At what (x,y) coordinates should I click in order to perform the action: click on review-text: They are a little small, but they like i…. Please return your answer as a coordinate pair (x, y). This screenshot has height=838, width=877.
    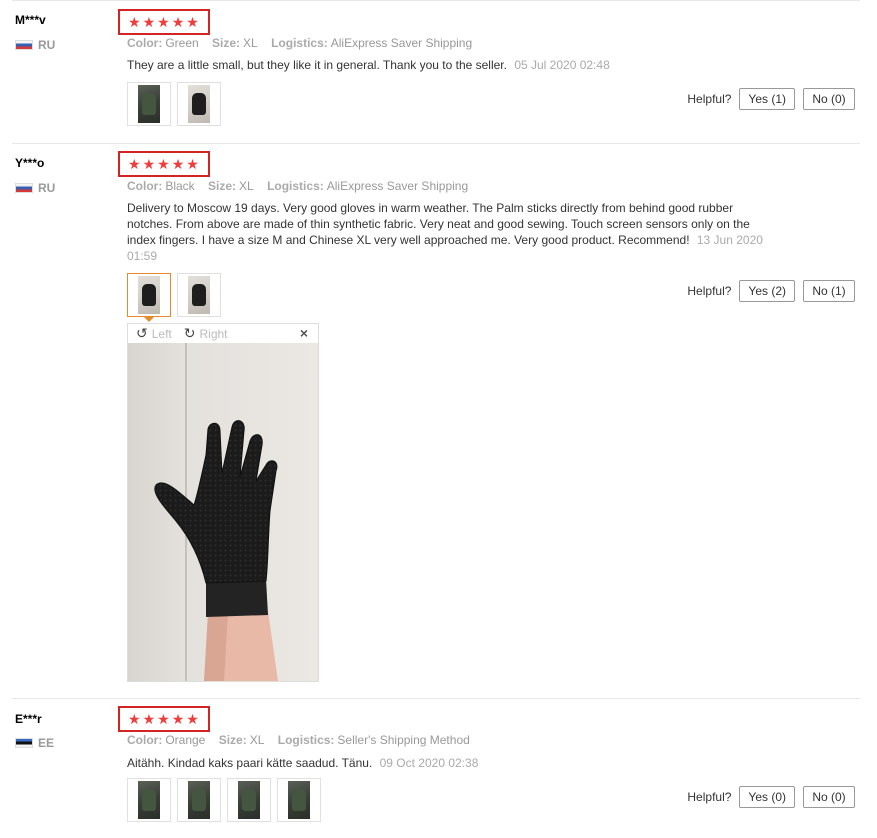
    Looking at the image, I should click on (447, 65).